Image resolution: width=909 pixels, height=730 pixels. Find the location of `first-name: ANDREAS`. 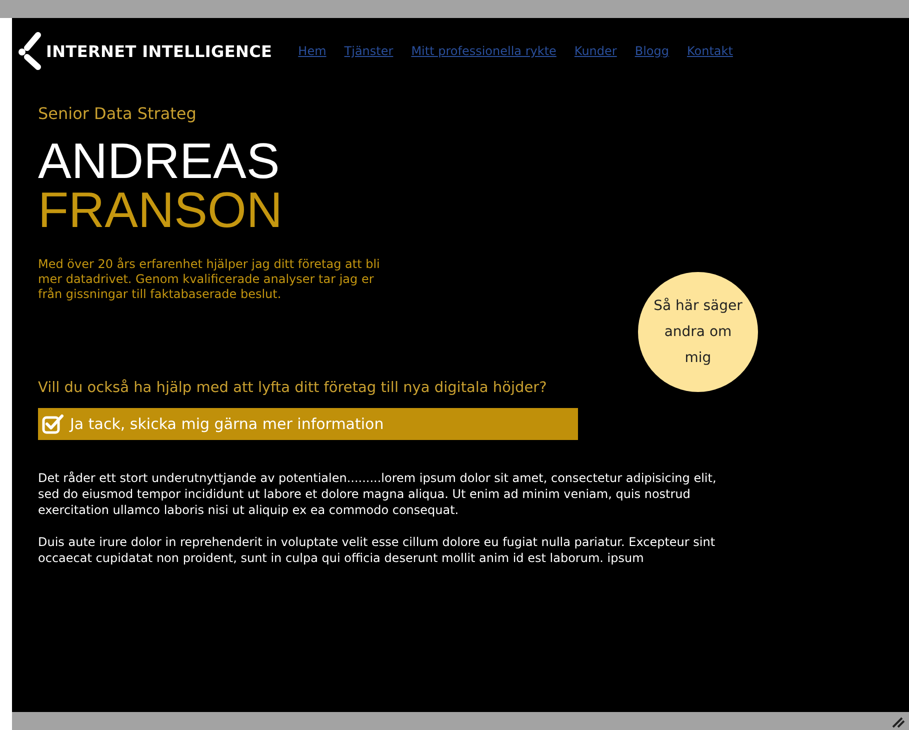

first-name: ANDREAS is located at coordinates (159, 161).